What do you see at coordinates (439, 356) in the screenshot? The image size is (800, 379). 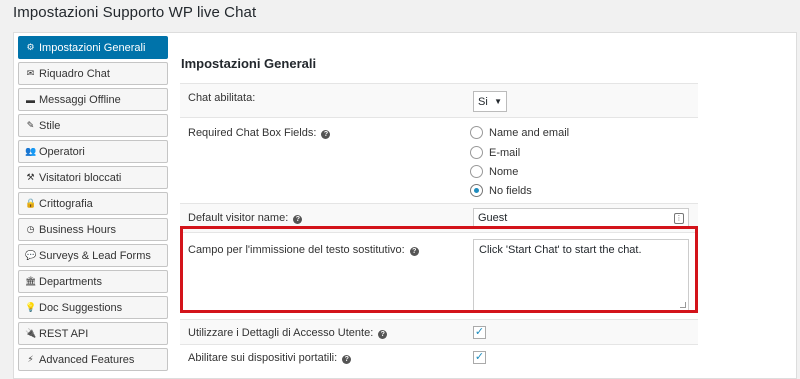 I see `row-mobile: Abilitare sui dispositivi portatili: ? ✓` at bounding box center [439, 356].